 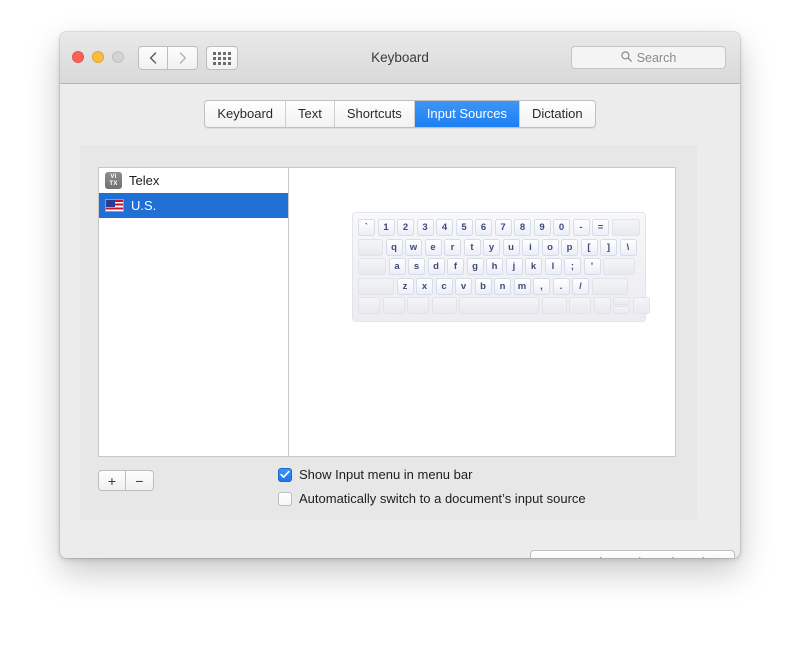 What do you see at coordinates (494, 266) in the screenshot?
I see `key-h: h` at bounding box center [494, 266].